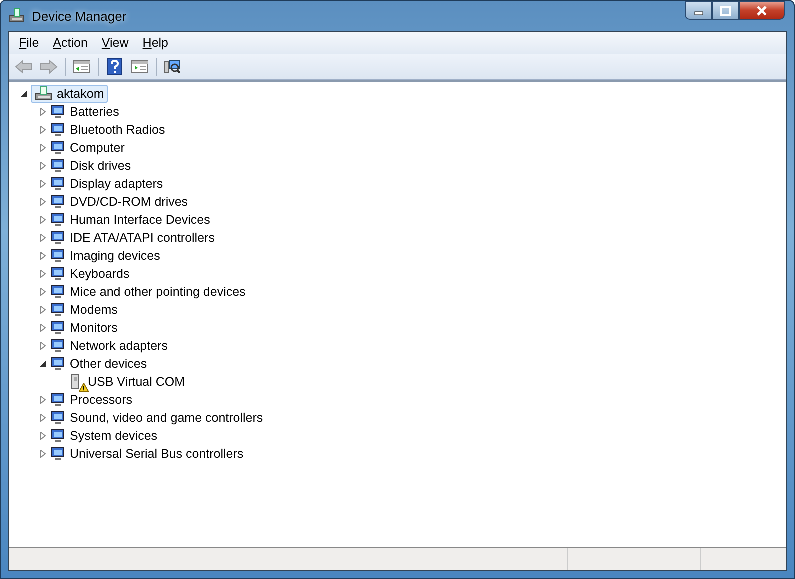 Image resolution: width=795 pixels, height=579 pixels. Describe the element at coordinates (94, 328) in the screenshot. I see `tree-item: Monitors` at that location.